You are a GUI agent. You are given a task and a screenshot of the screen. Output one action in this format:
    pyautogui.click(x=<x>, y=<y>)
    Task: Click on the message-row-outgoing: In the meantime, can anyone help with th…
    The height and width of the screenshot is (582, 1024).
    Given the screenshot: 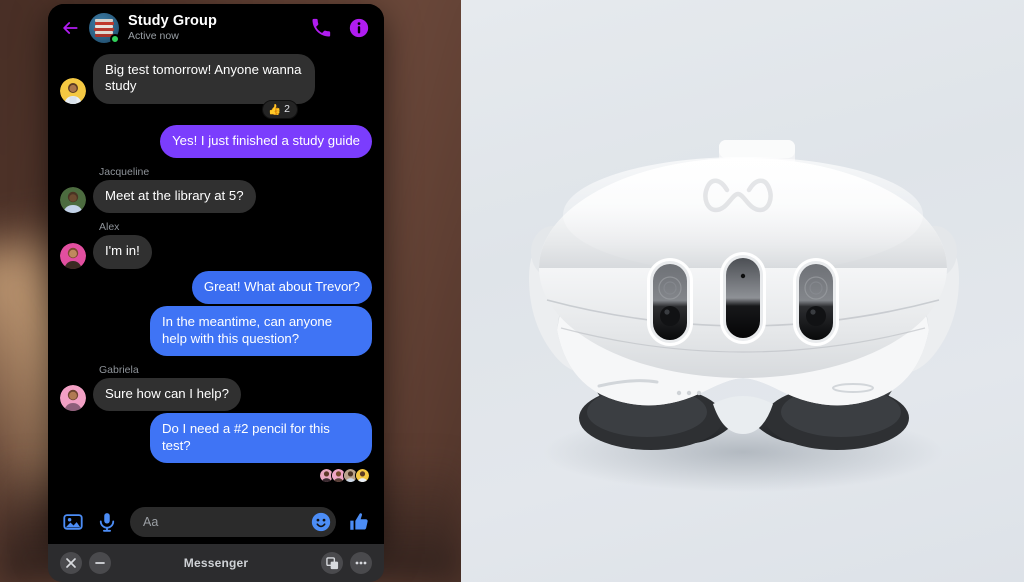 What is the action you would take?
    pyautogui.click(x=216, y=331)
    